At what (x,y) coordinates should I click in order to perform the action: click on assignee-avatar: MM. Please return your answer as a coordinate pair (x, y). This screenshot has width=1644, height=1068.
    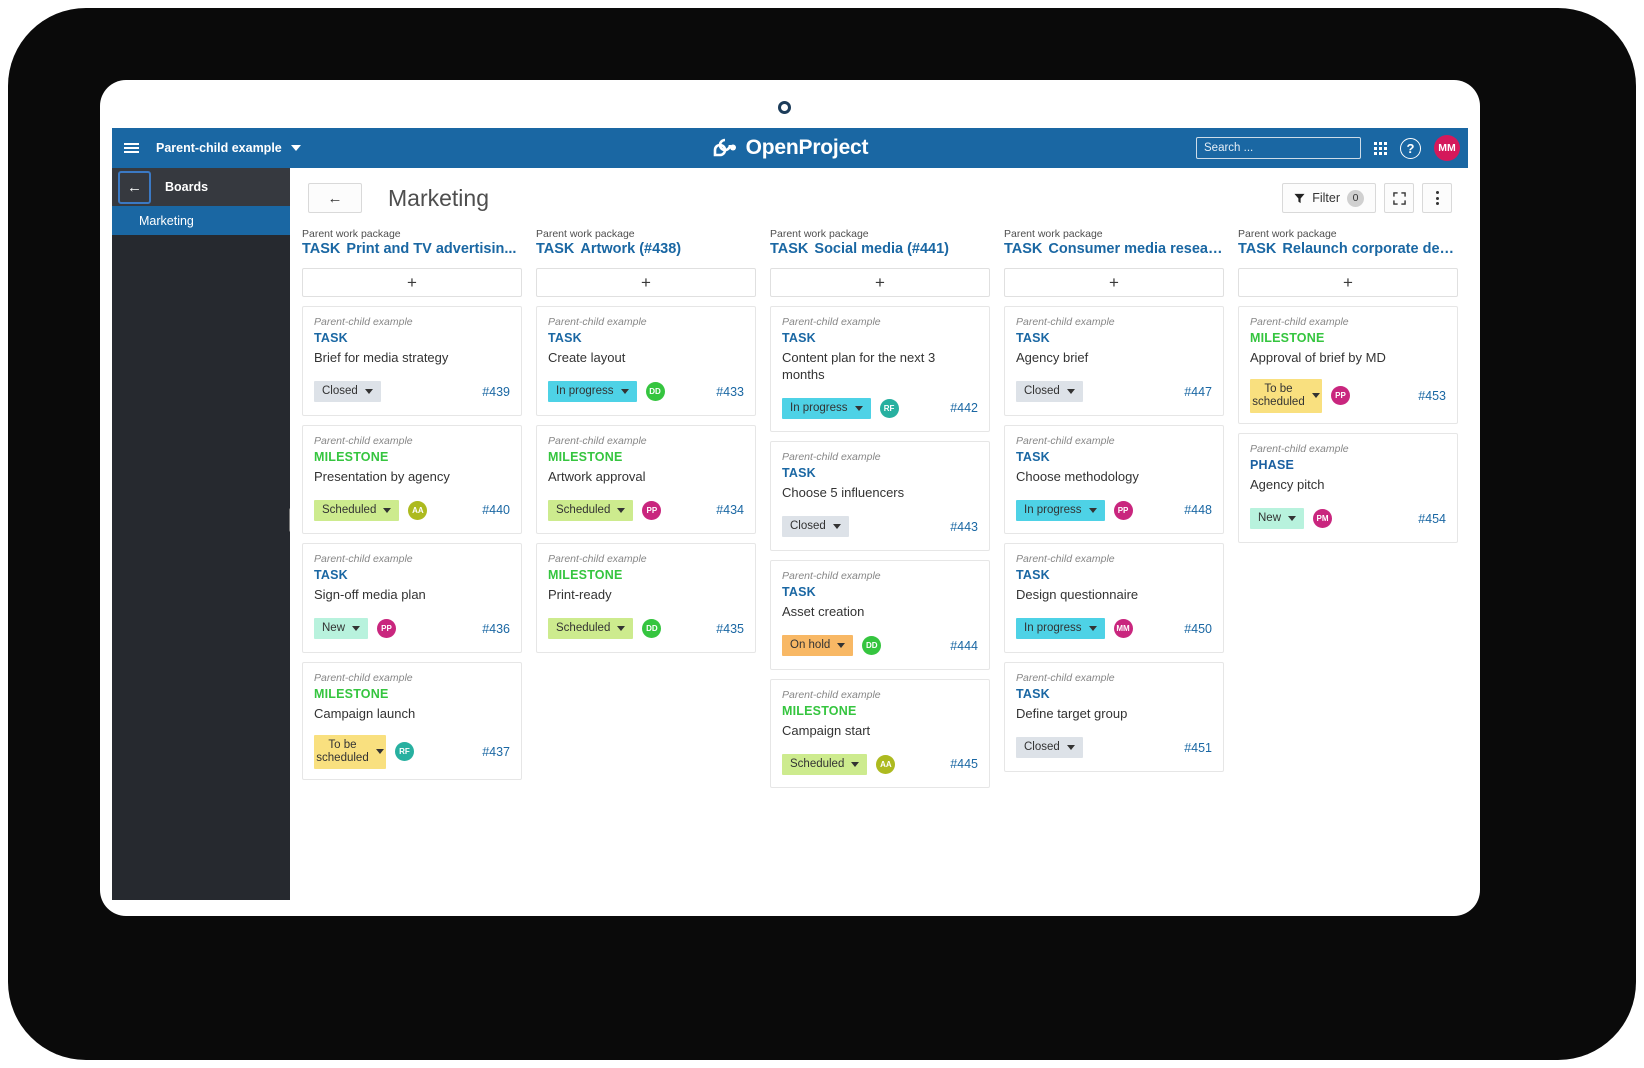
    Looking at the image, I should click on (1123, 629).